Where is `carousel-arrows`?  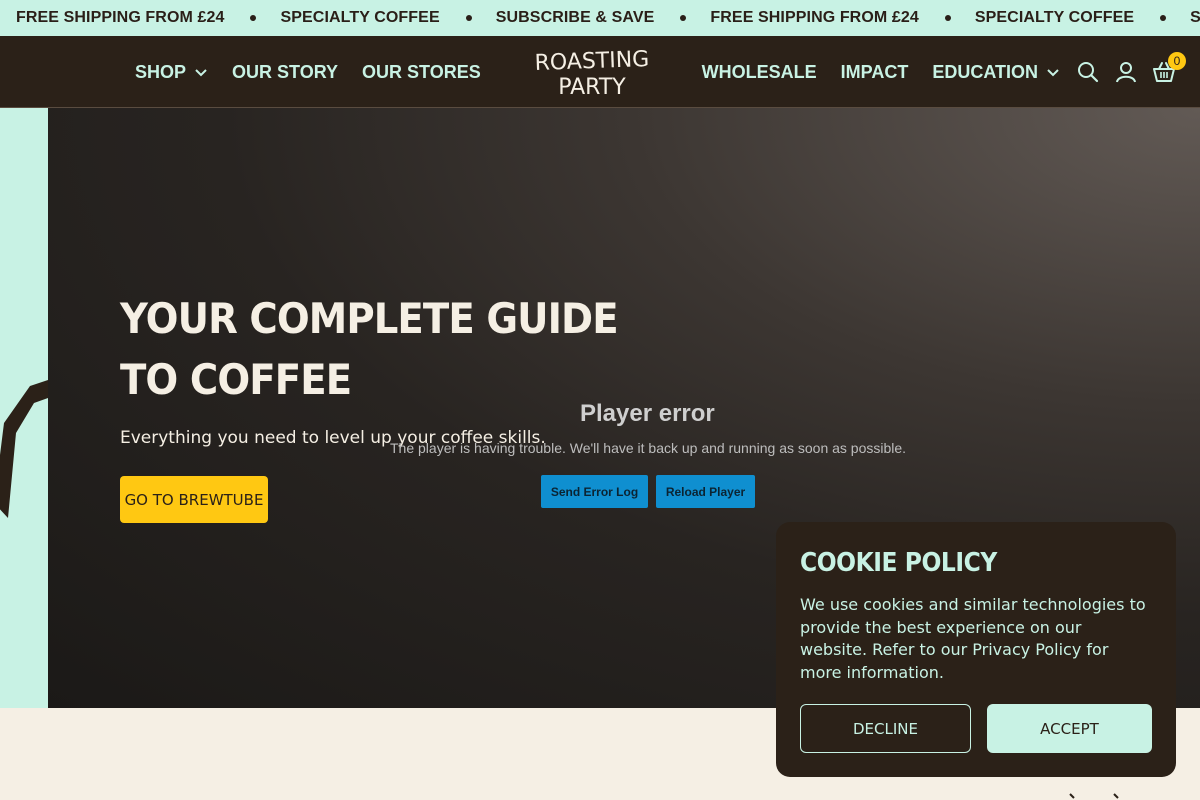
carousel-arrows is located at coordinates (1094, 796).